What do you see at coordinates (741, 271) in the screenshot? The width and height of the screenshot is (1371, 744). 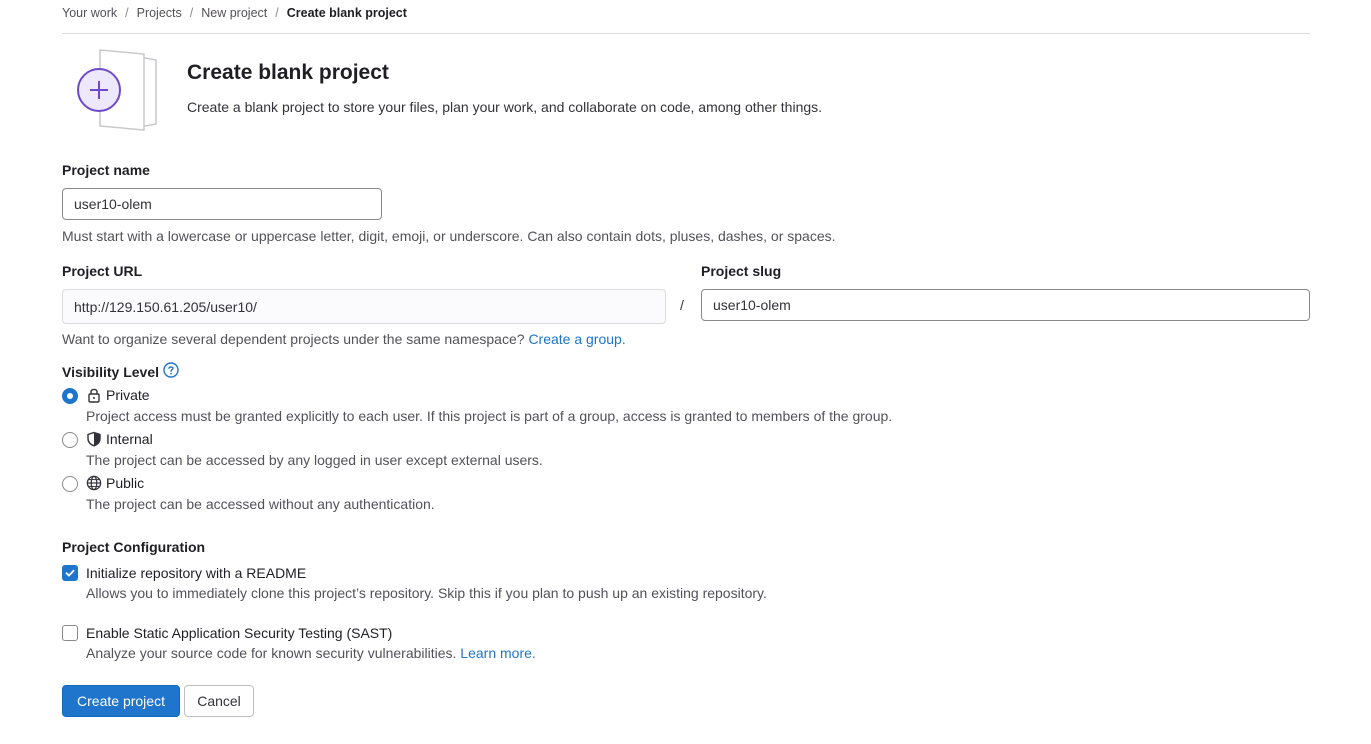 I see `project-slug-label: Project slug` at bounding box center [741, 271].